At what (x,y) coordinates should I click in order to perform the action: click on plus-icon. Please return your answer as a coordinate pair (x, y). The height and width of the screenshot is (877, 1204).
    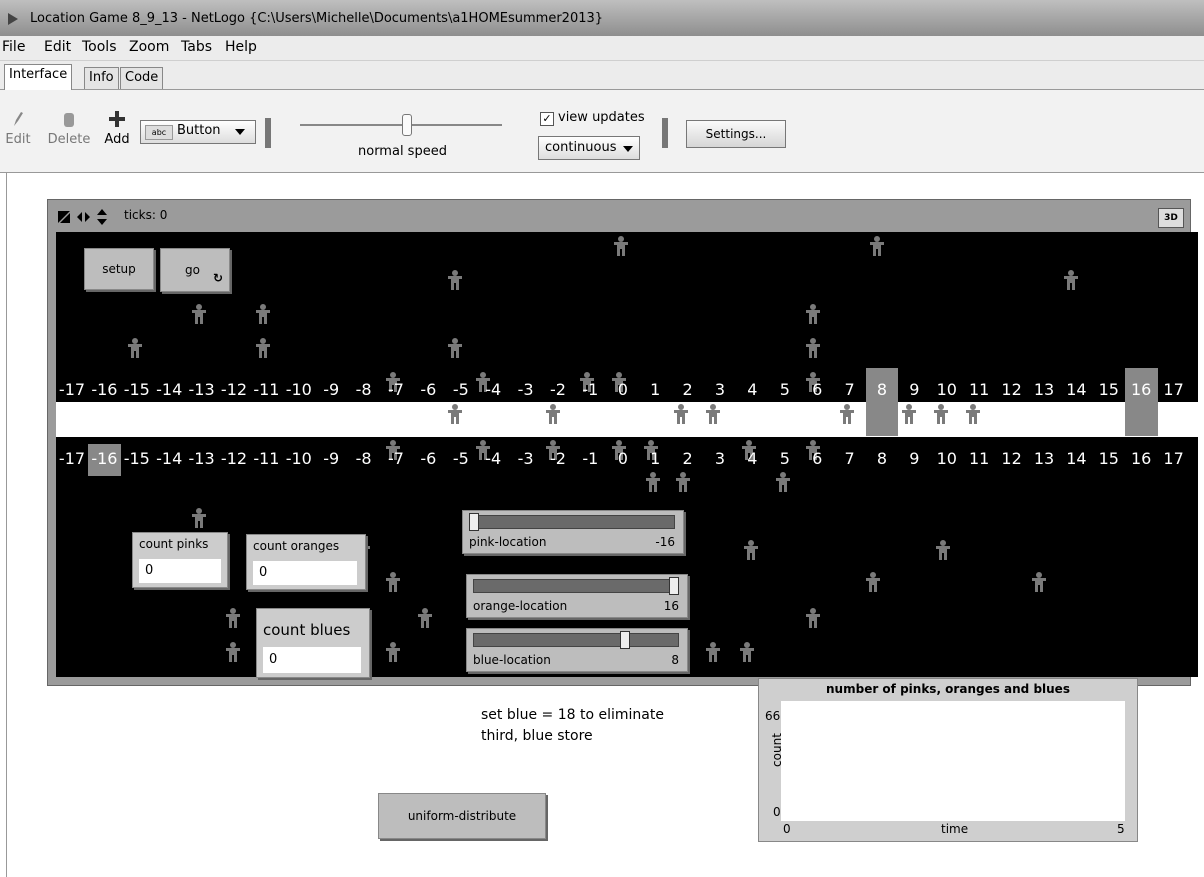
    Looking at the image, I should click on (117, 119).